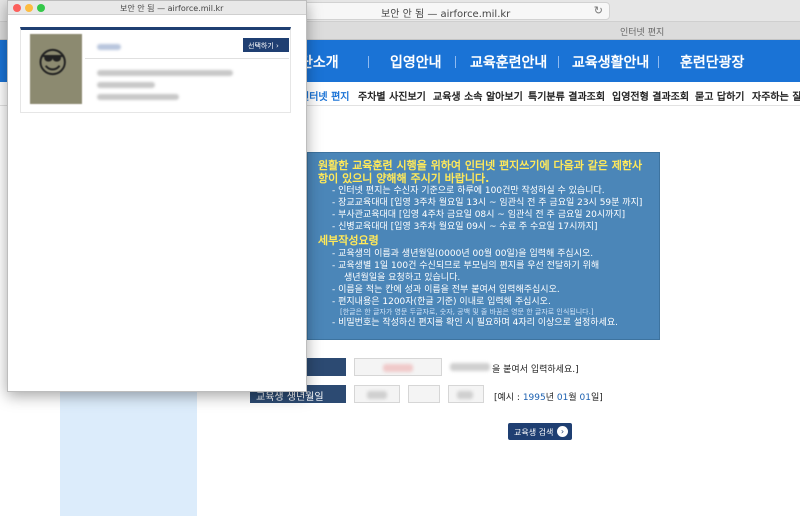  I want to click on subnav-qna: 묻고 답하기, so click(719, 95).